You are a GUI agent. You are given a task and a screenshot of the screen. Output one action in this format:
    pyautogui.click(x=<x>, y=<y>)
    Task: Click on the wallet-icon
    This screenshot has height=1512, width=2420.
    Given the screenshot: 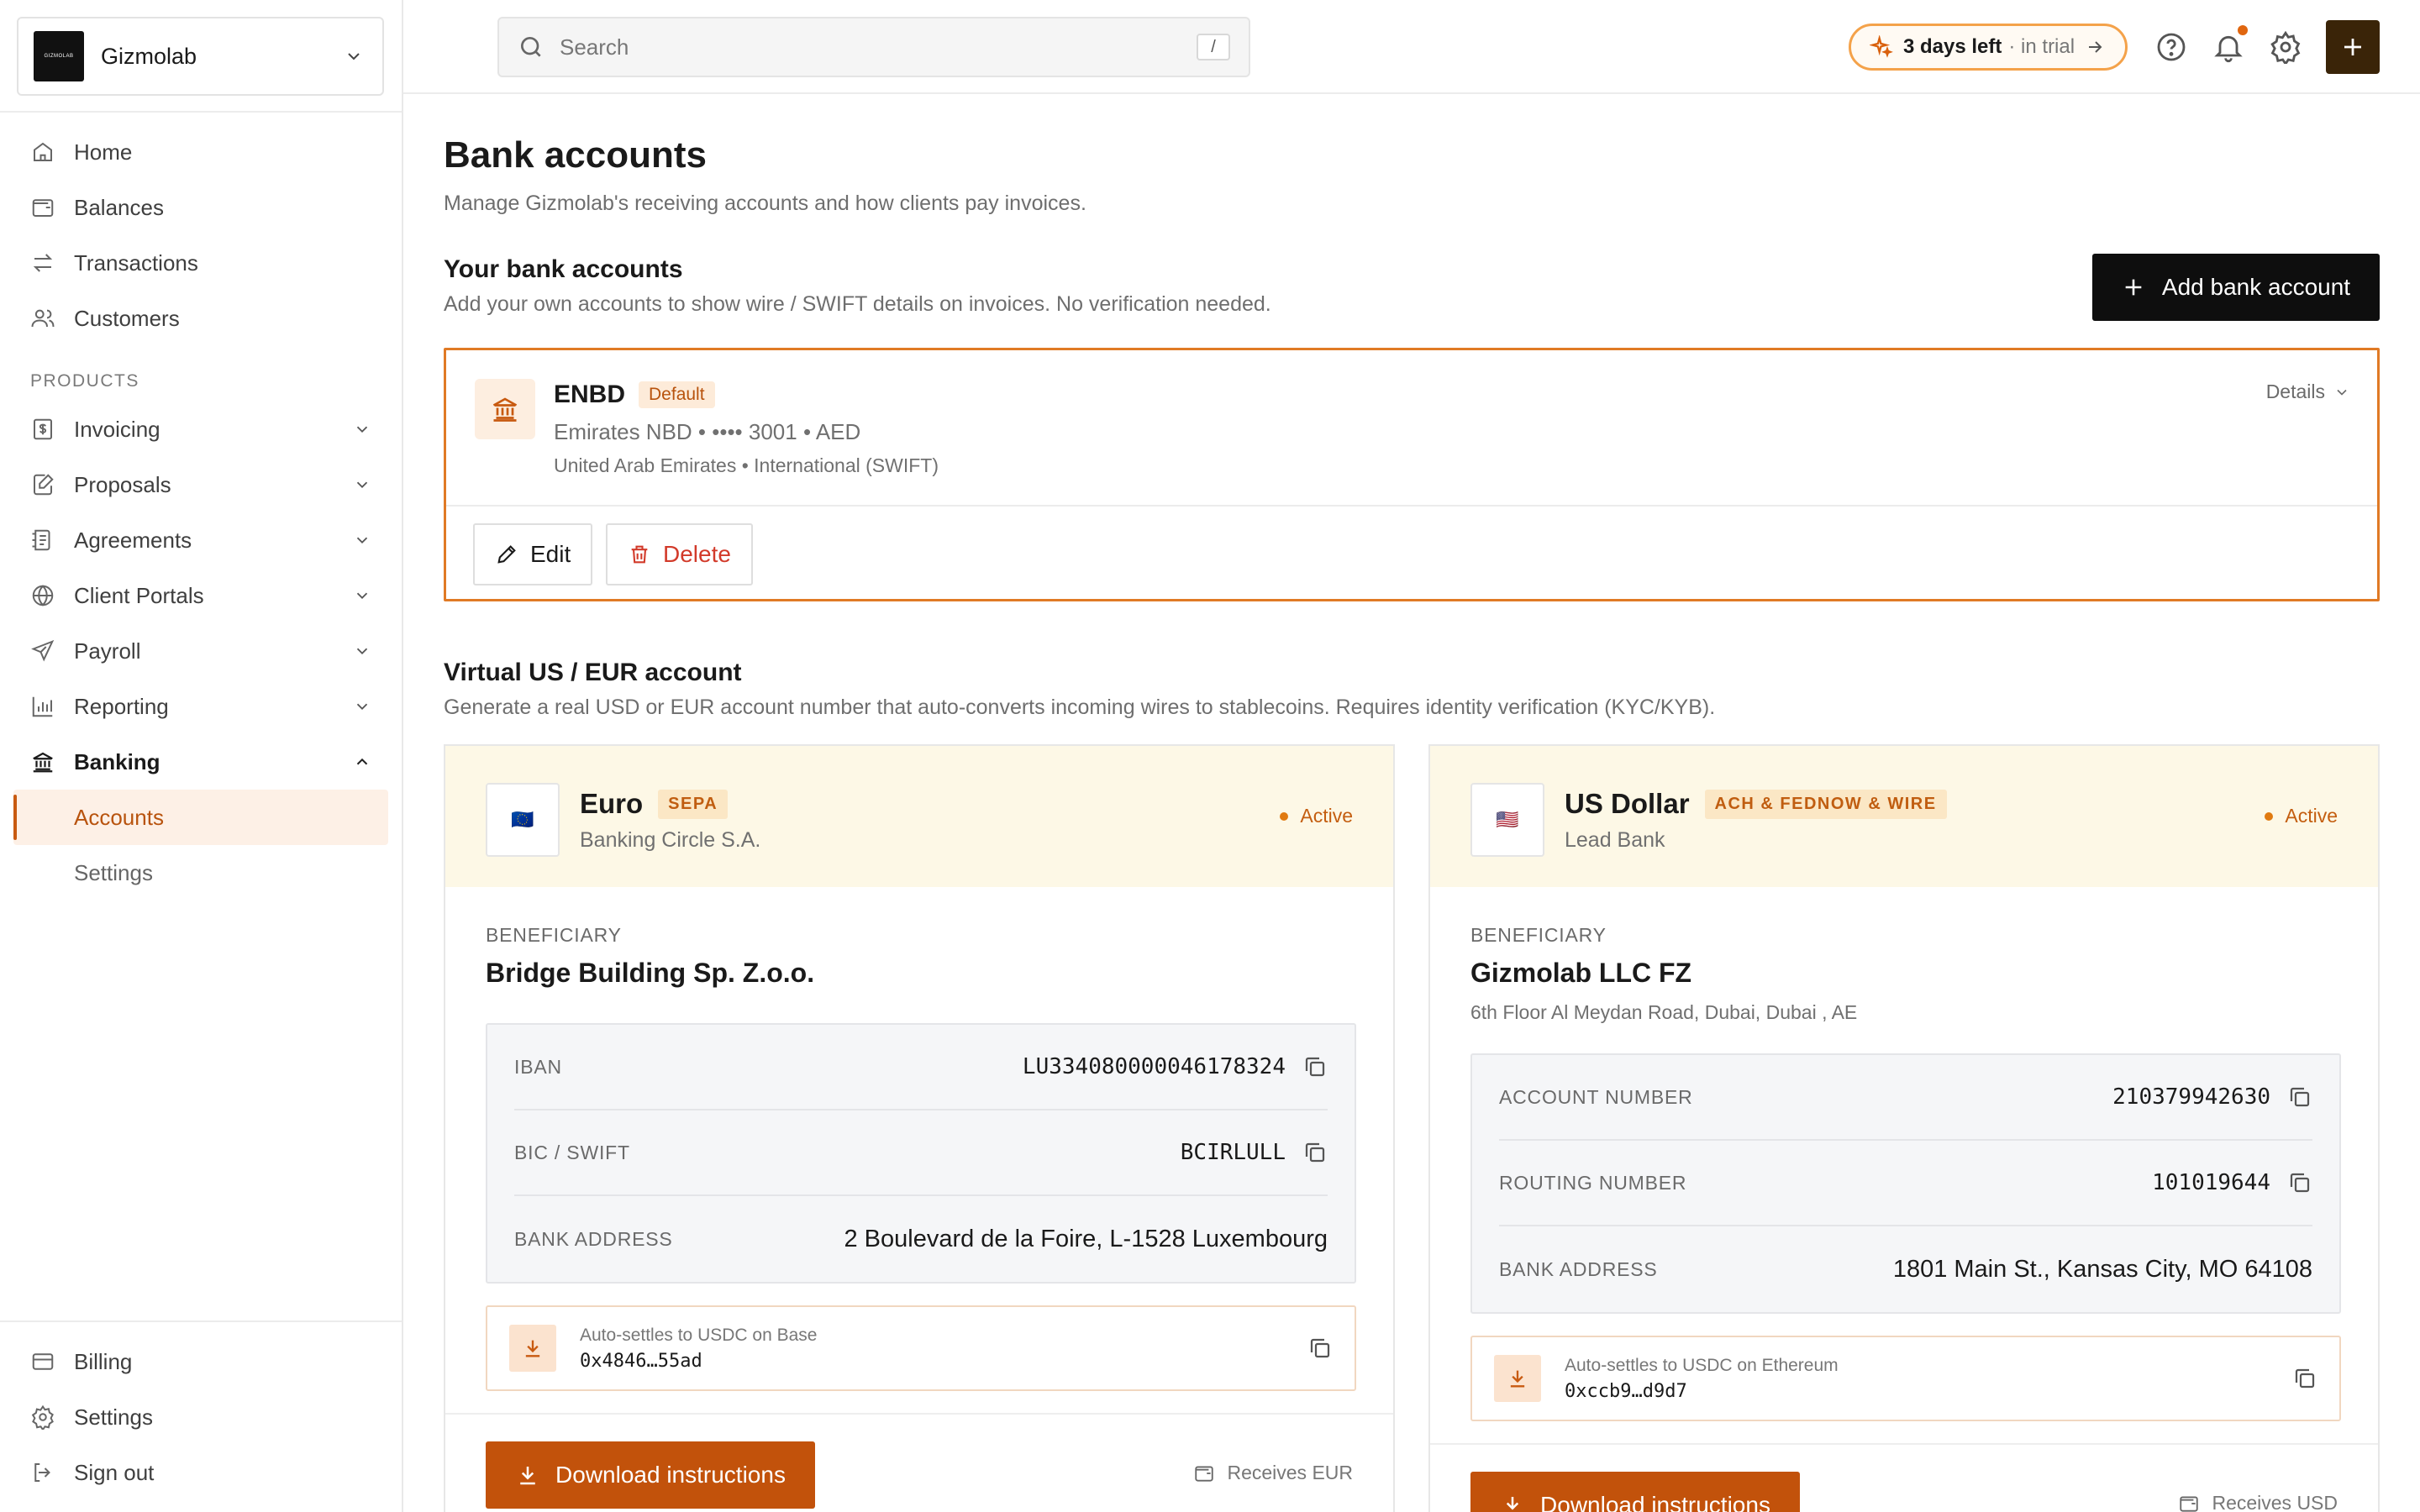 What is the action you would take?
    pyautogui.click(x=43, y=208)
    